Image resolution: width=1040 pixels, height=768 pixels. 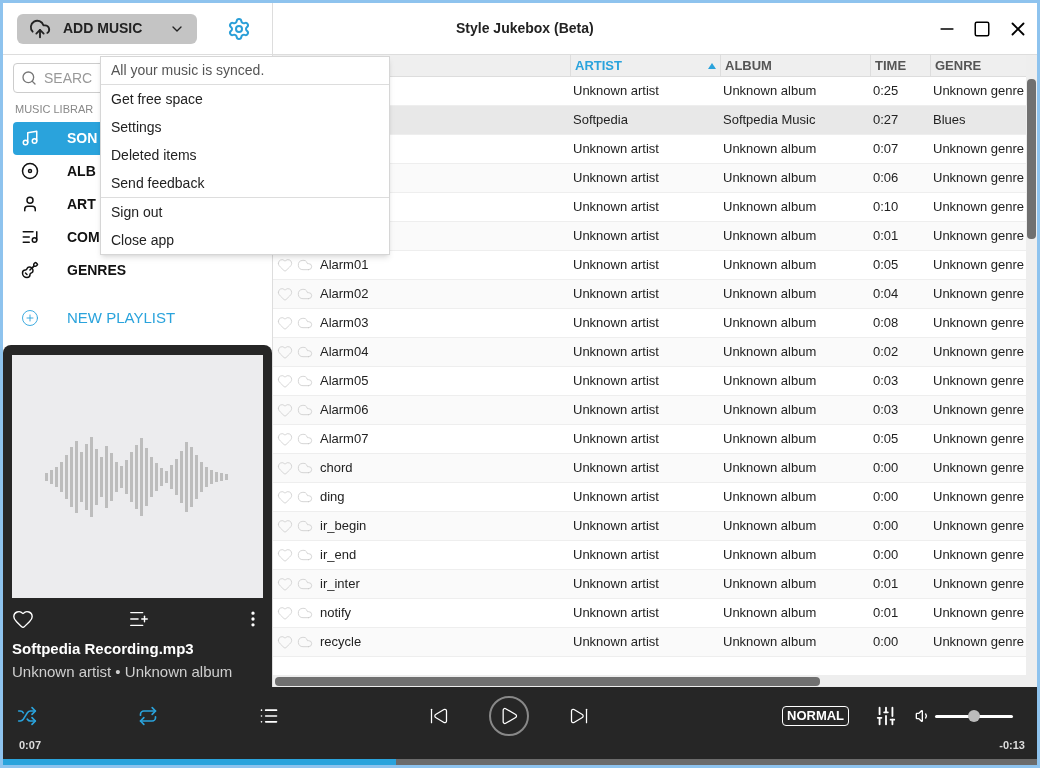 What do you see at coordinates (336, 613) in the screenshot?
I see `table-cell: notify` at bounding box center [336, 613].